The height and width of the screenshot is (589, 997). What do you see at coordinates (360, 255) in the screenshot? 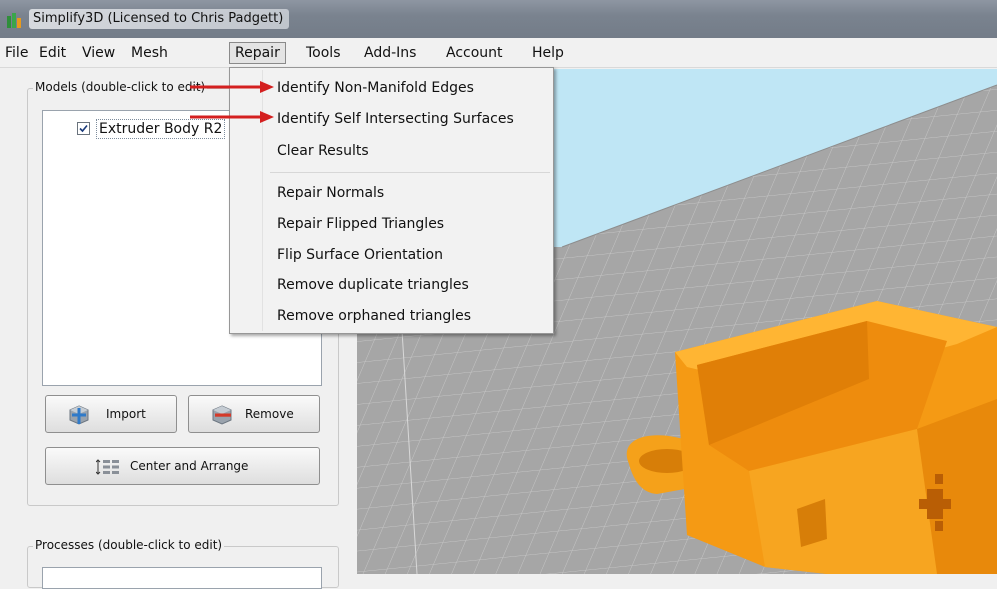
I see `menu-item-flip-surface-orientation: Flip Surface Orientation` at bounding box center [360, 255].